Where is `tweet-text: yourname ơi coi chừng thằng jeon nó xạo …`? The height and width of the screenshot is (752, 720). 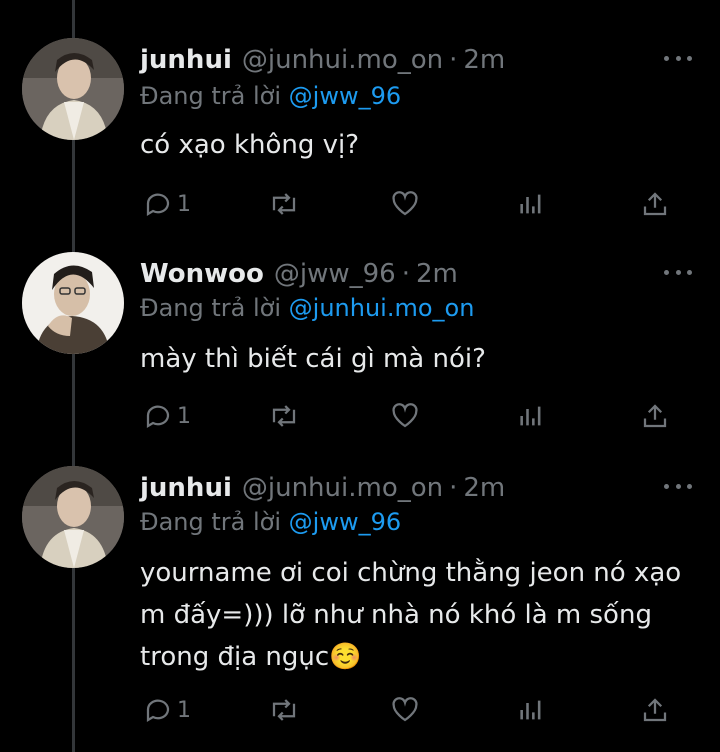
tweet-text: yourname ơi coi chừng thằng jeon nó xạo … is located at coordinates (420, 615).